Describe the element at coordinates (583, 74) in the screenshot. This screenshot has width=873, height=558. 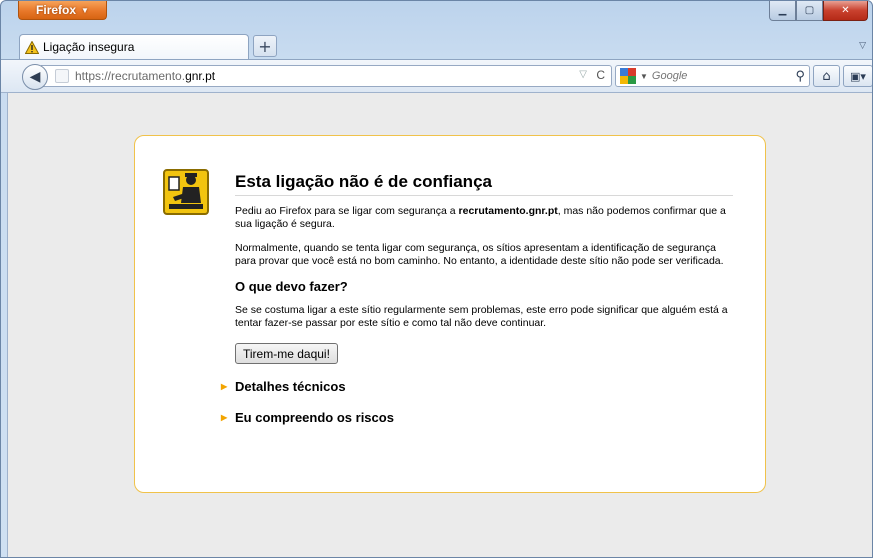
I see `bookmark-star-icon: ▽` at that location.